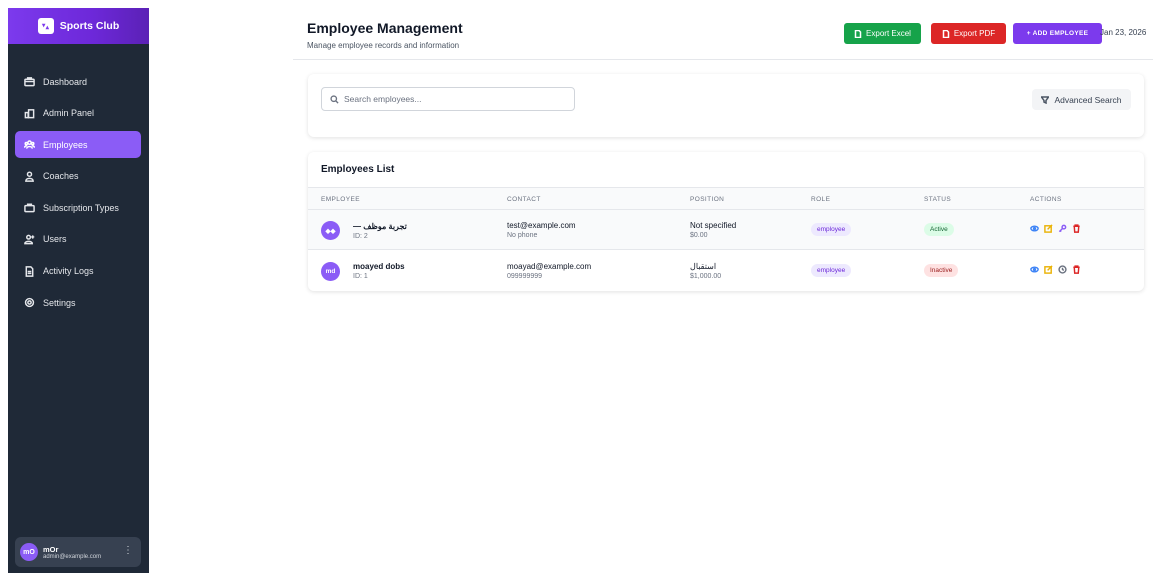 The height and width of the screenshot is (573, 1153). What do you see at coordinates (454, 99) in the screenshot?
I see `search-input` at bounding box center [454, 99].